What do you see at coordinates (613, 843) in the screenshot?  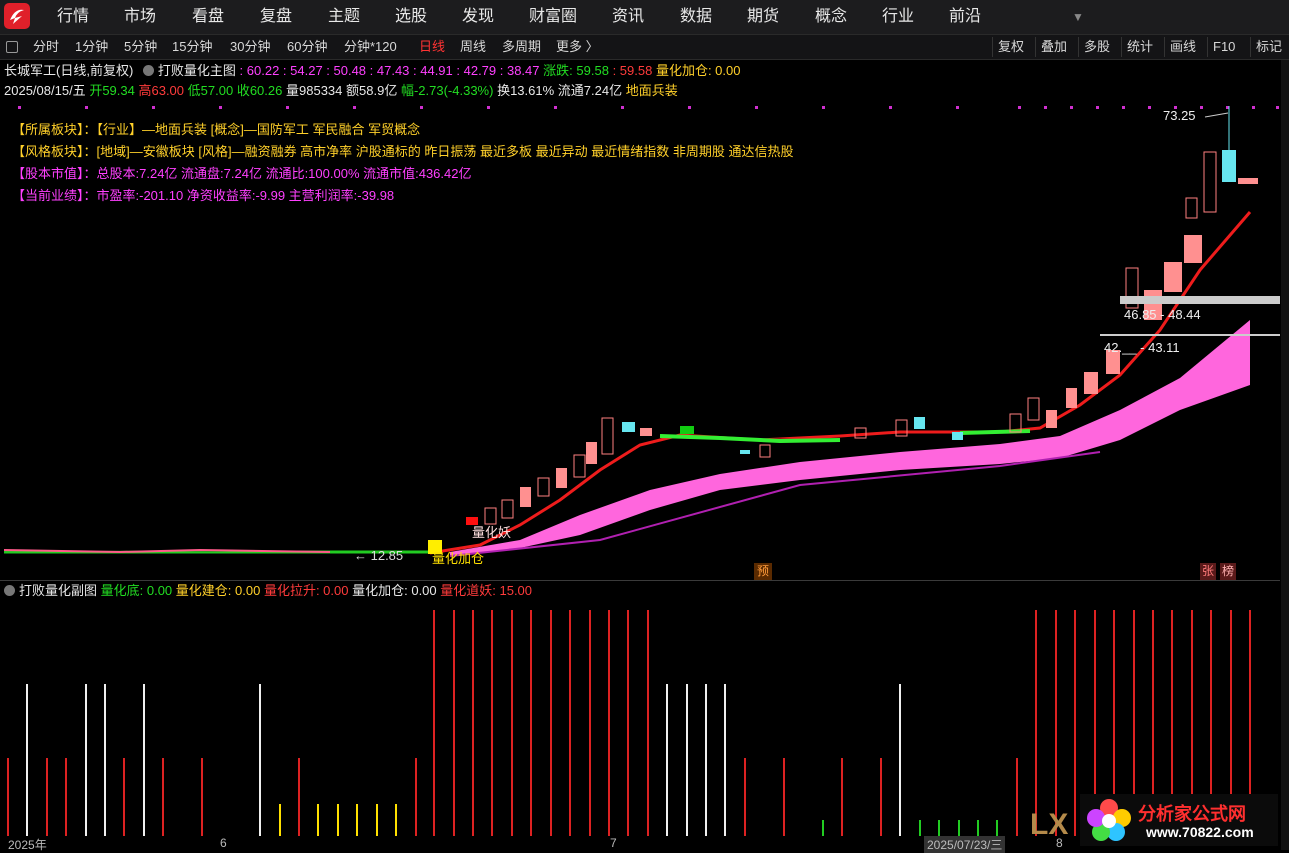 I see `axis-label: 7` at bounding box center [613, 843].